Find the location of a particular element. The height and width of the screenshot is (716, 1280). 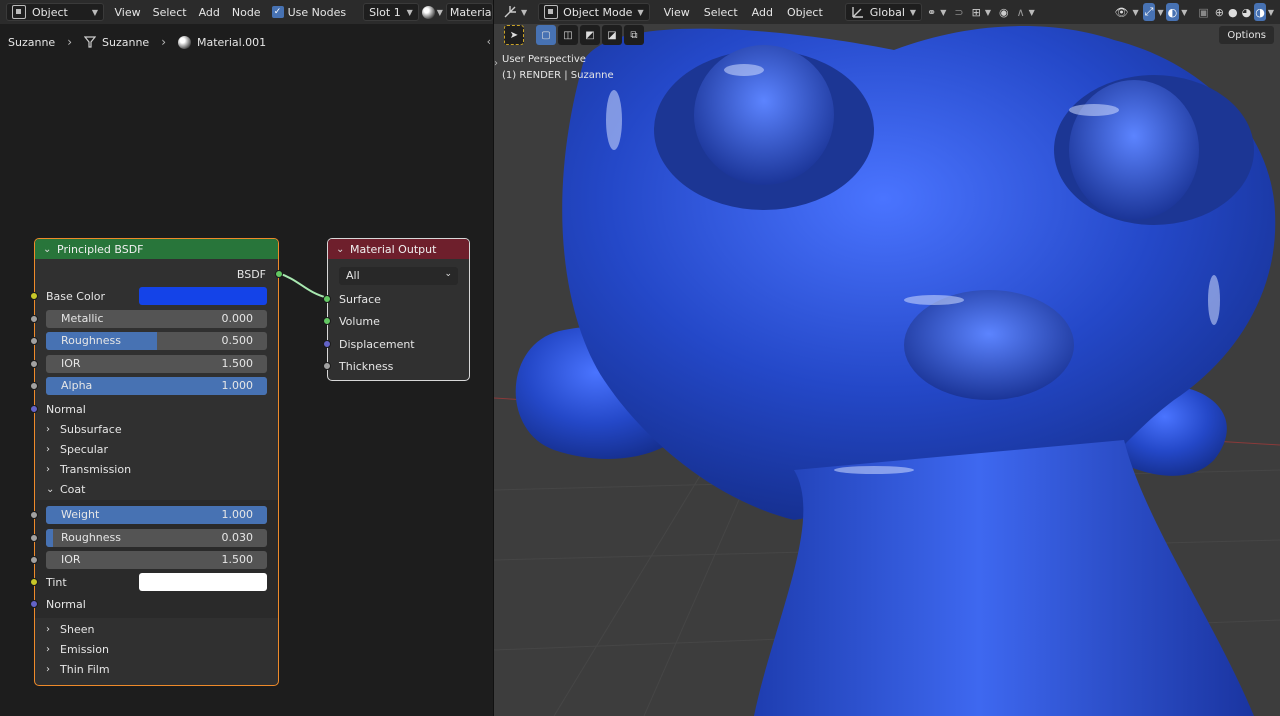

toolbar-expand-icon: › is located at coordinates (496, 63).